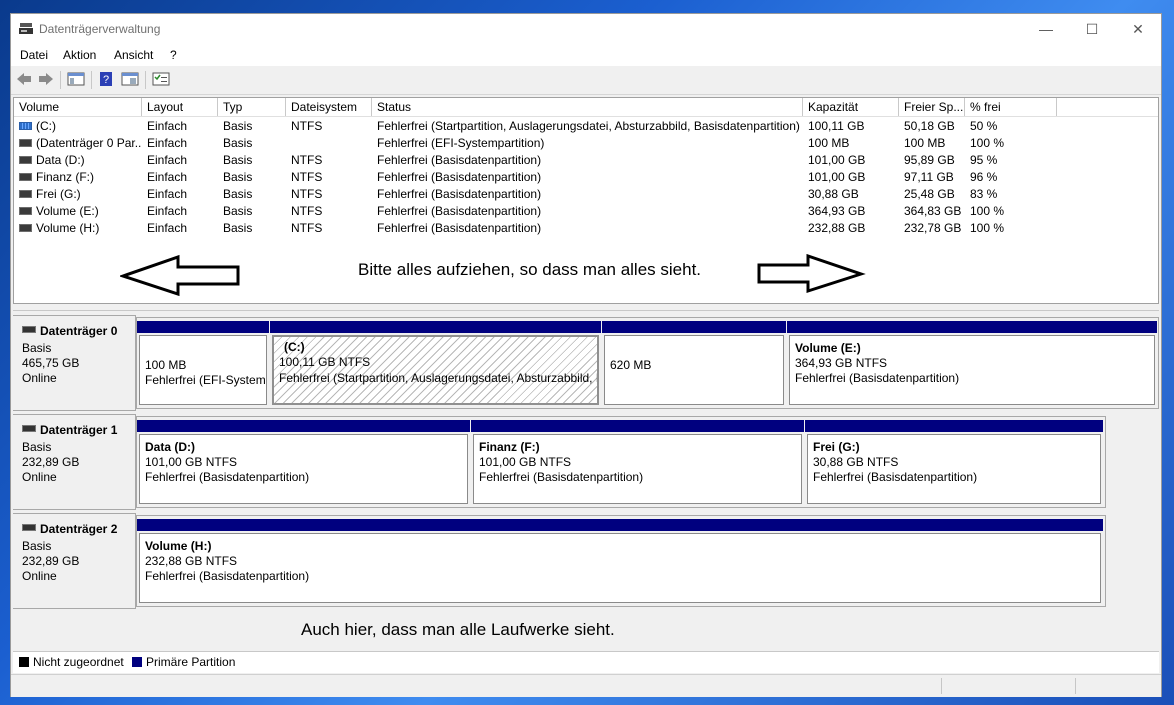  I want to click on right-arrow-annotation, so click(811, 274).